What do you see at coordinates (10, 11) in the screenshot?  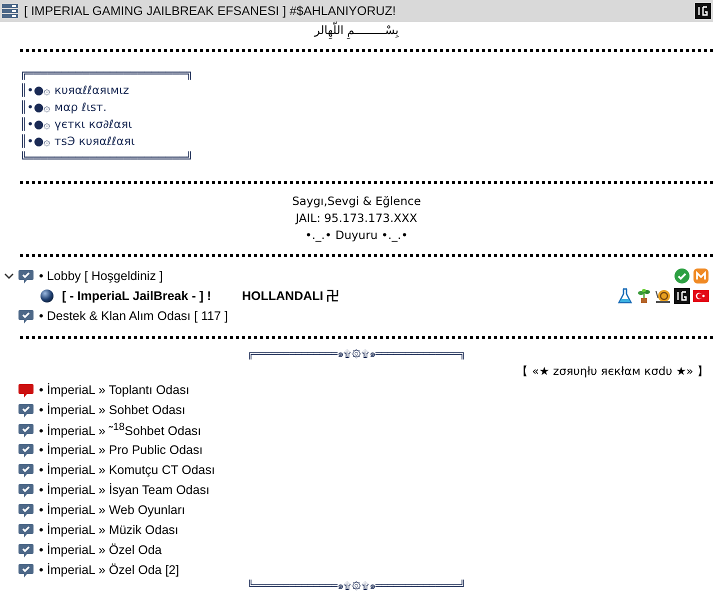 I see `server-icon` at bounding box center [10, 11].